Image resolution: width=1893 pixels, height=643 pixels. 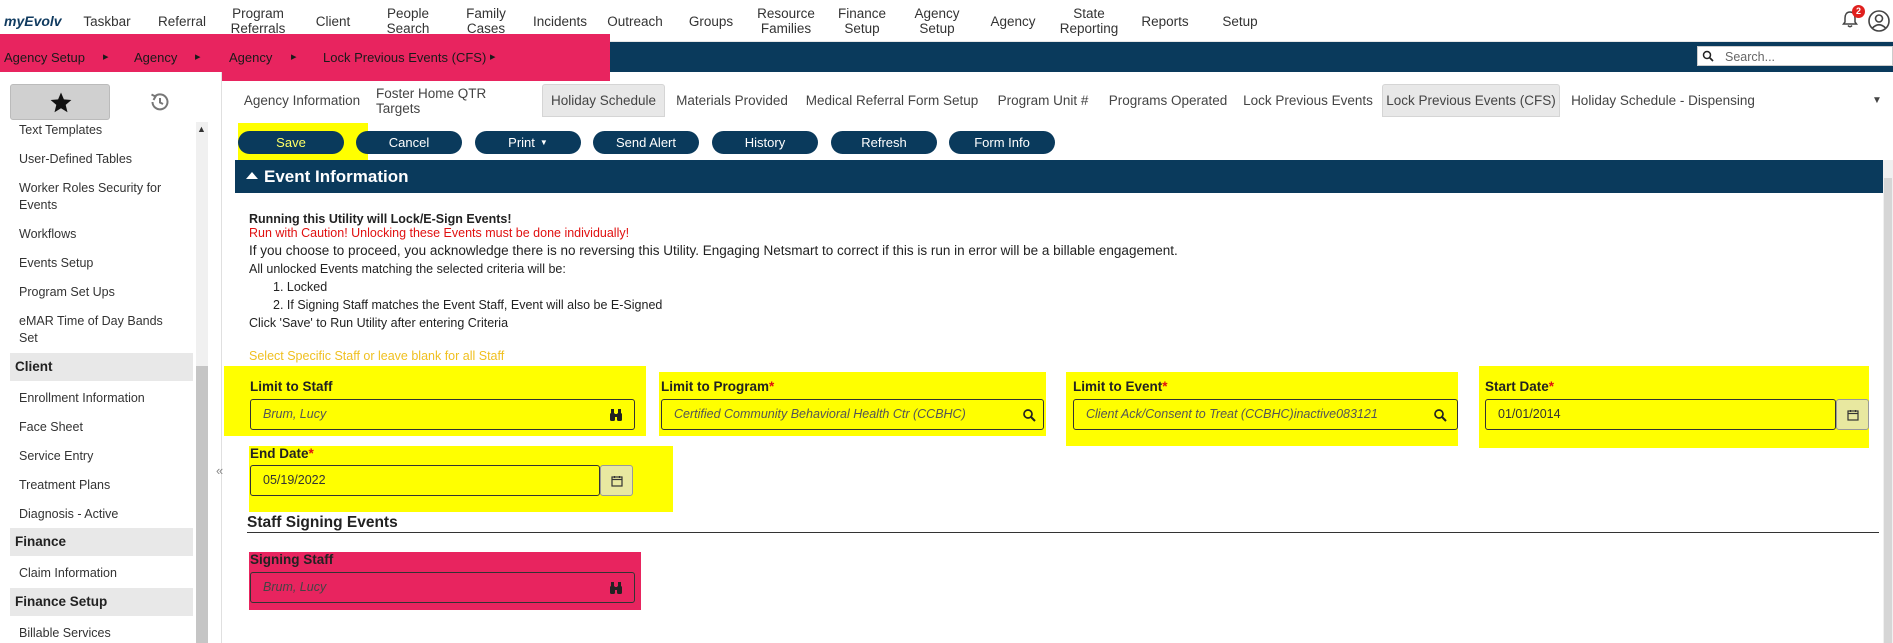 What do you see at coordinates (786, 21) in the screenshot?
I see `nav-resource-families: Resource Families` at bounding box center [786, 21].